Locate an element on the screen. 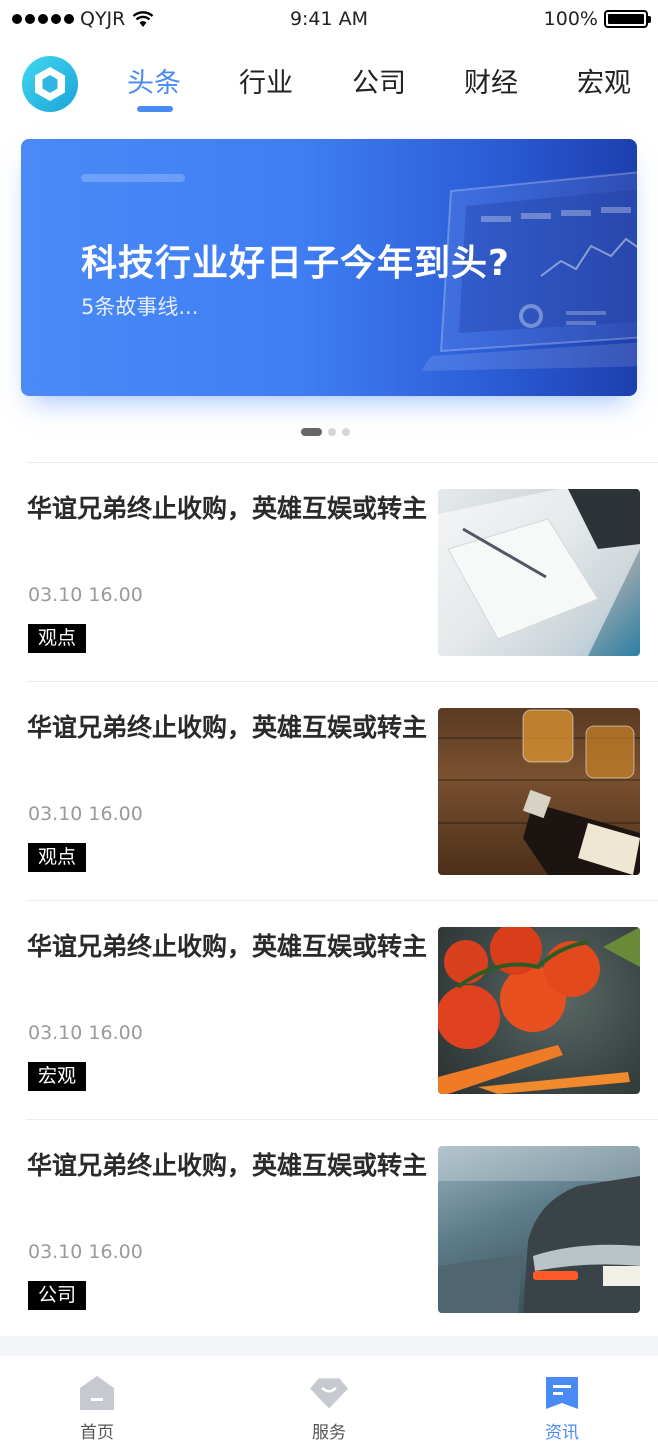  status-bar: QYJR 9:41 AM 100% is located at coordinates (329, 19).